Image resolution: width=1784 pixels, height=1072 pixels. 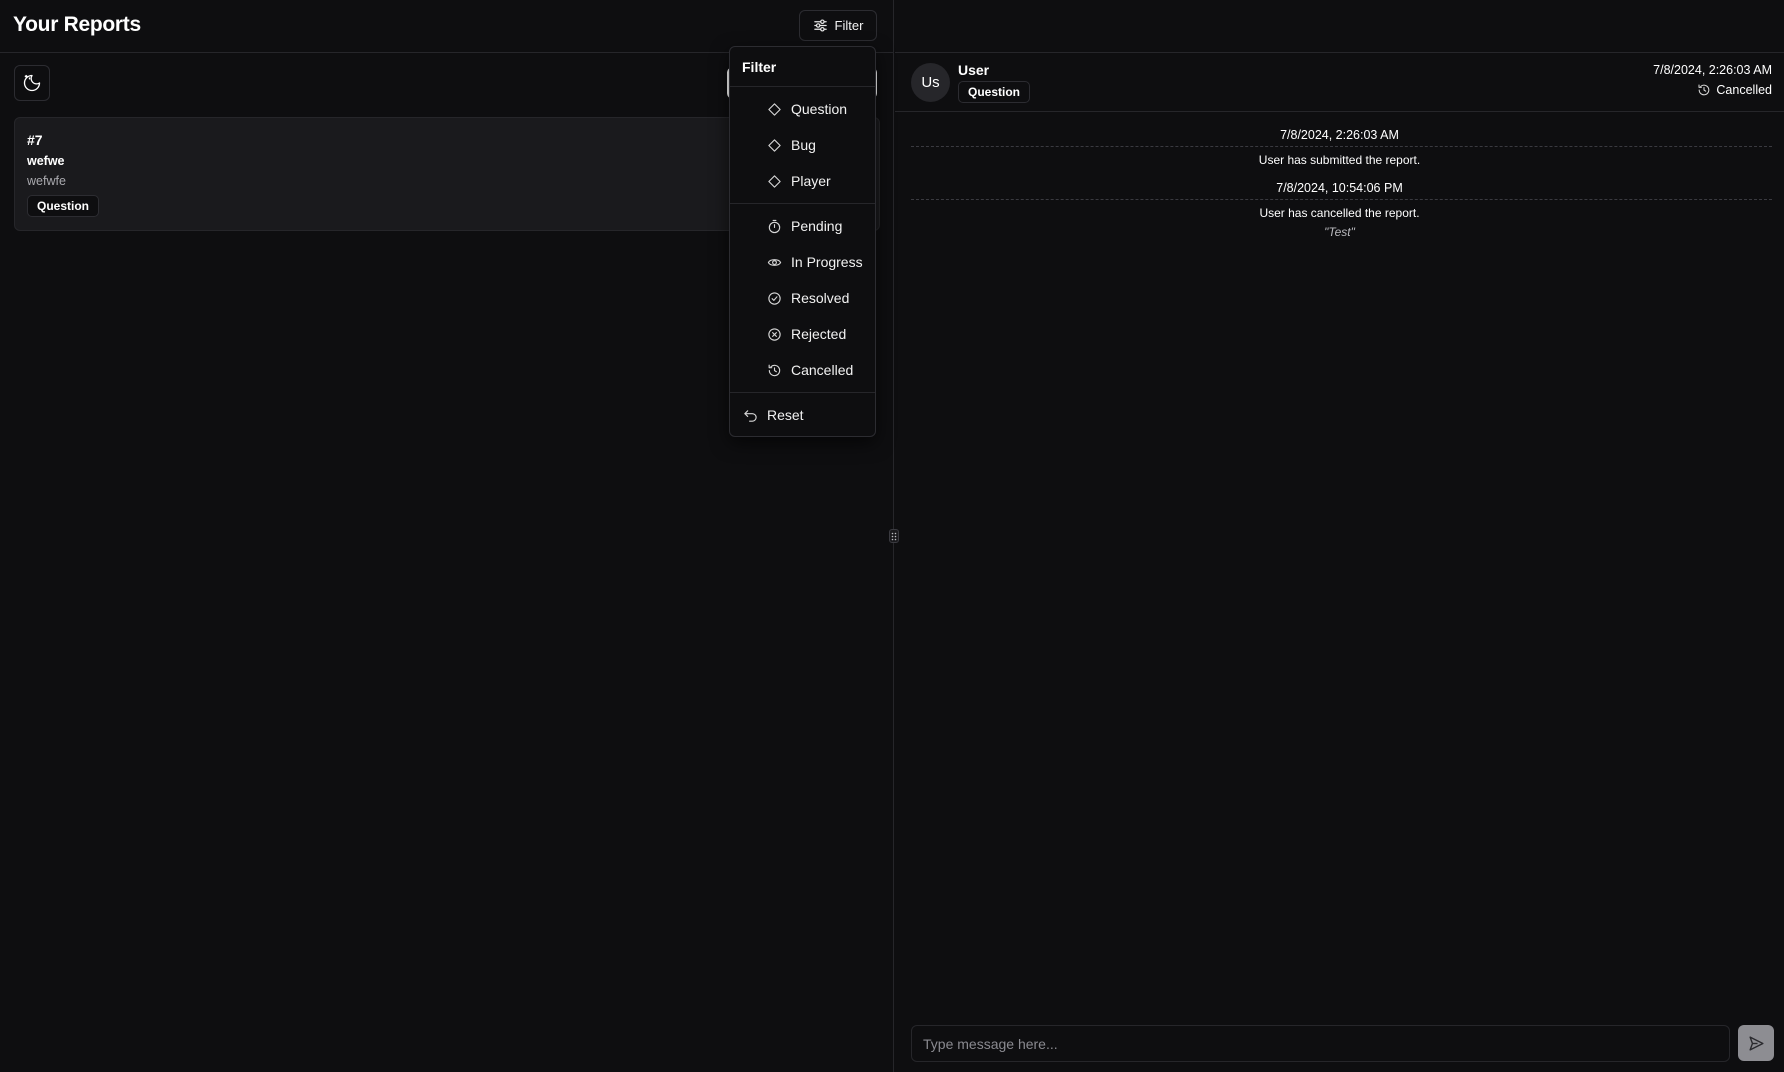 I want to click on status-badge: Cancelled, so click(x=1734, y=90).